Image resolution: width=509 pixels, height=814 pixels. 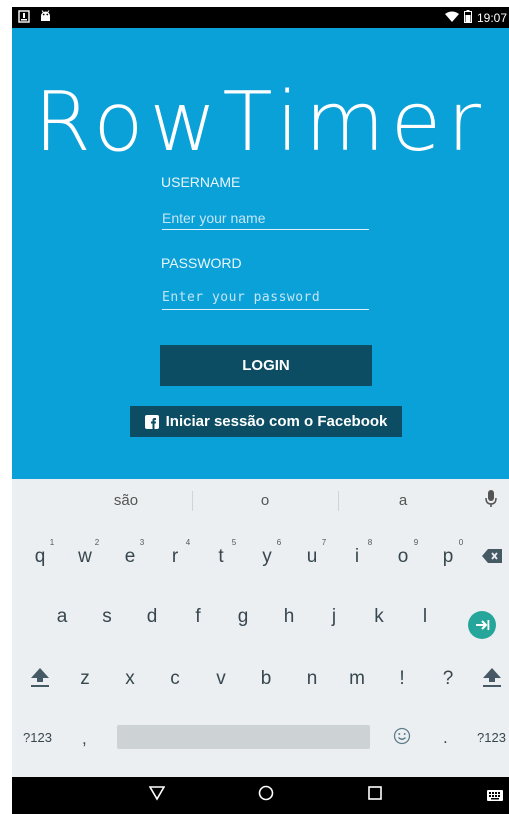 What do you see at coordinates (379, 617) in the screenshot?
I see `key-k: k` at bounding box center [379, 617].